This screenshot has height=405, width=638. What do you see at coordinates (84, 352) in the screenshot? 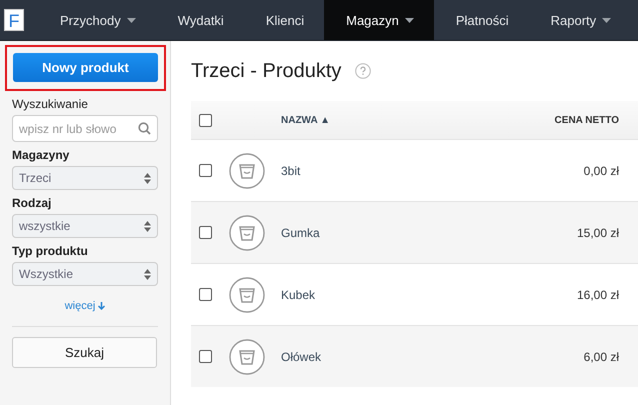
I see `search-button: Szukaj` at bounding box center [84, 352].